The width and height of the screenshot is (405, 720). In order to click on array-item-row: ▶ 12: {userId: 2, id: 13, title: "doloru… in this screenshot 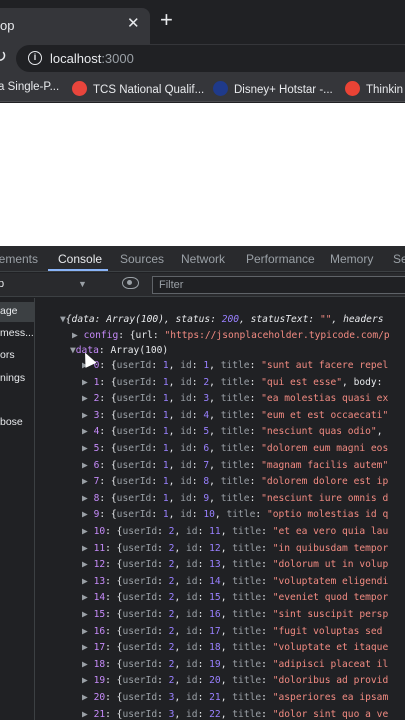, I will do `click(235, 564)`.